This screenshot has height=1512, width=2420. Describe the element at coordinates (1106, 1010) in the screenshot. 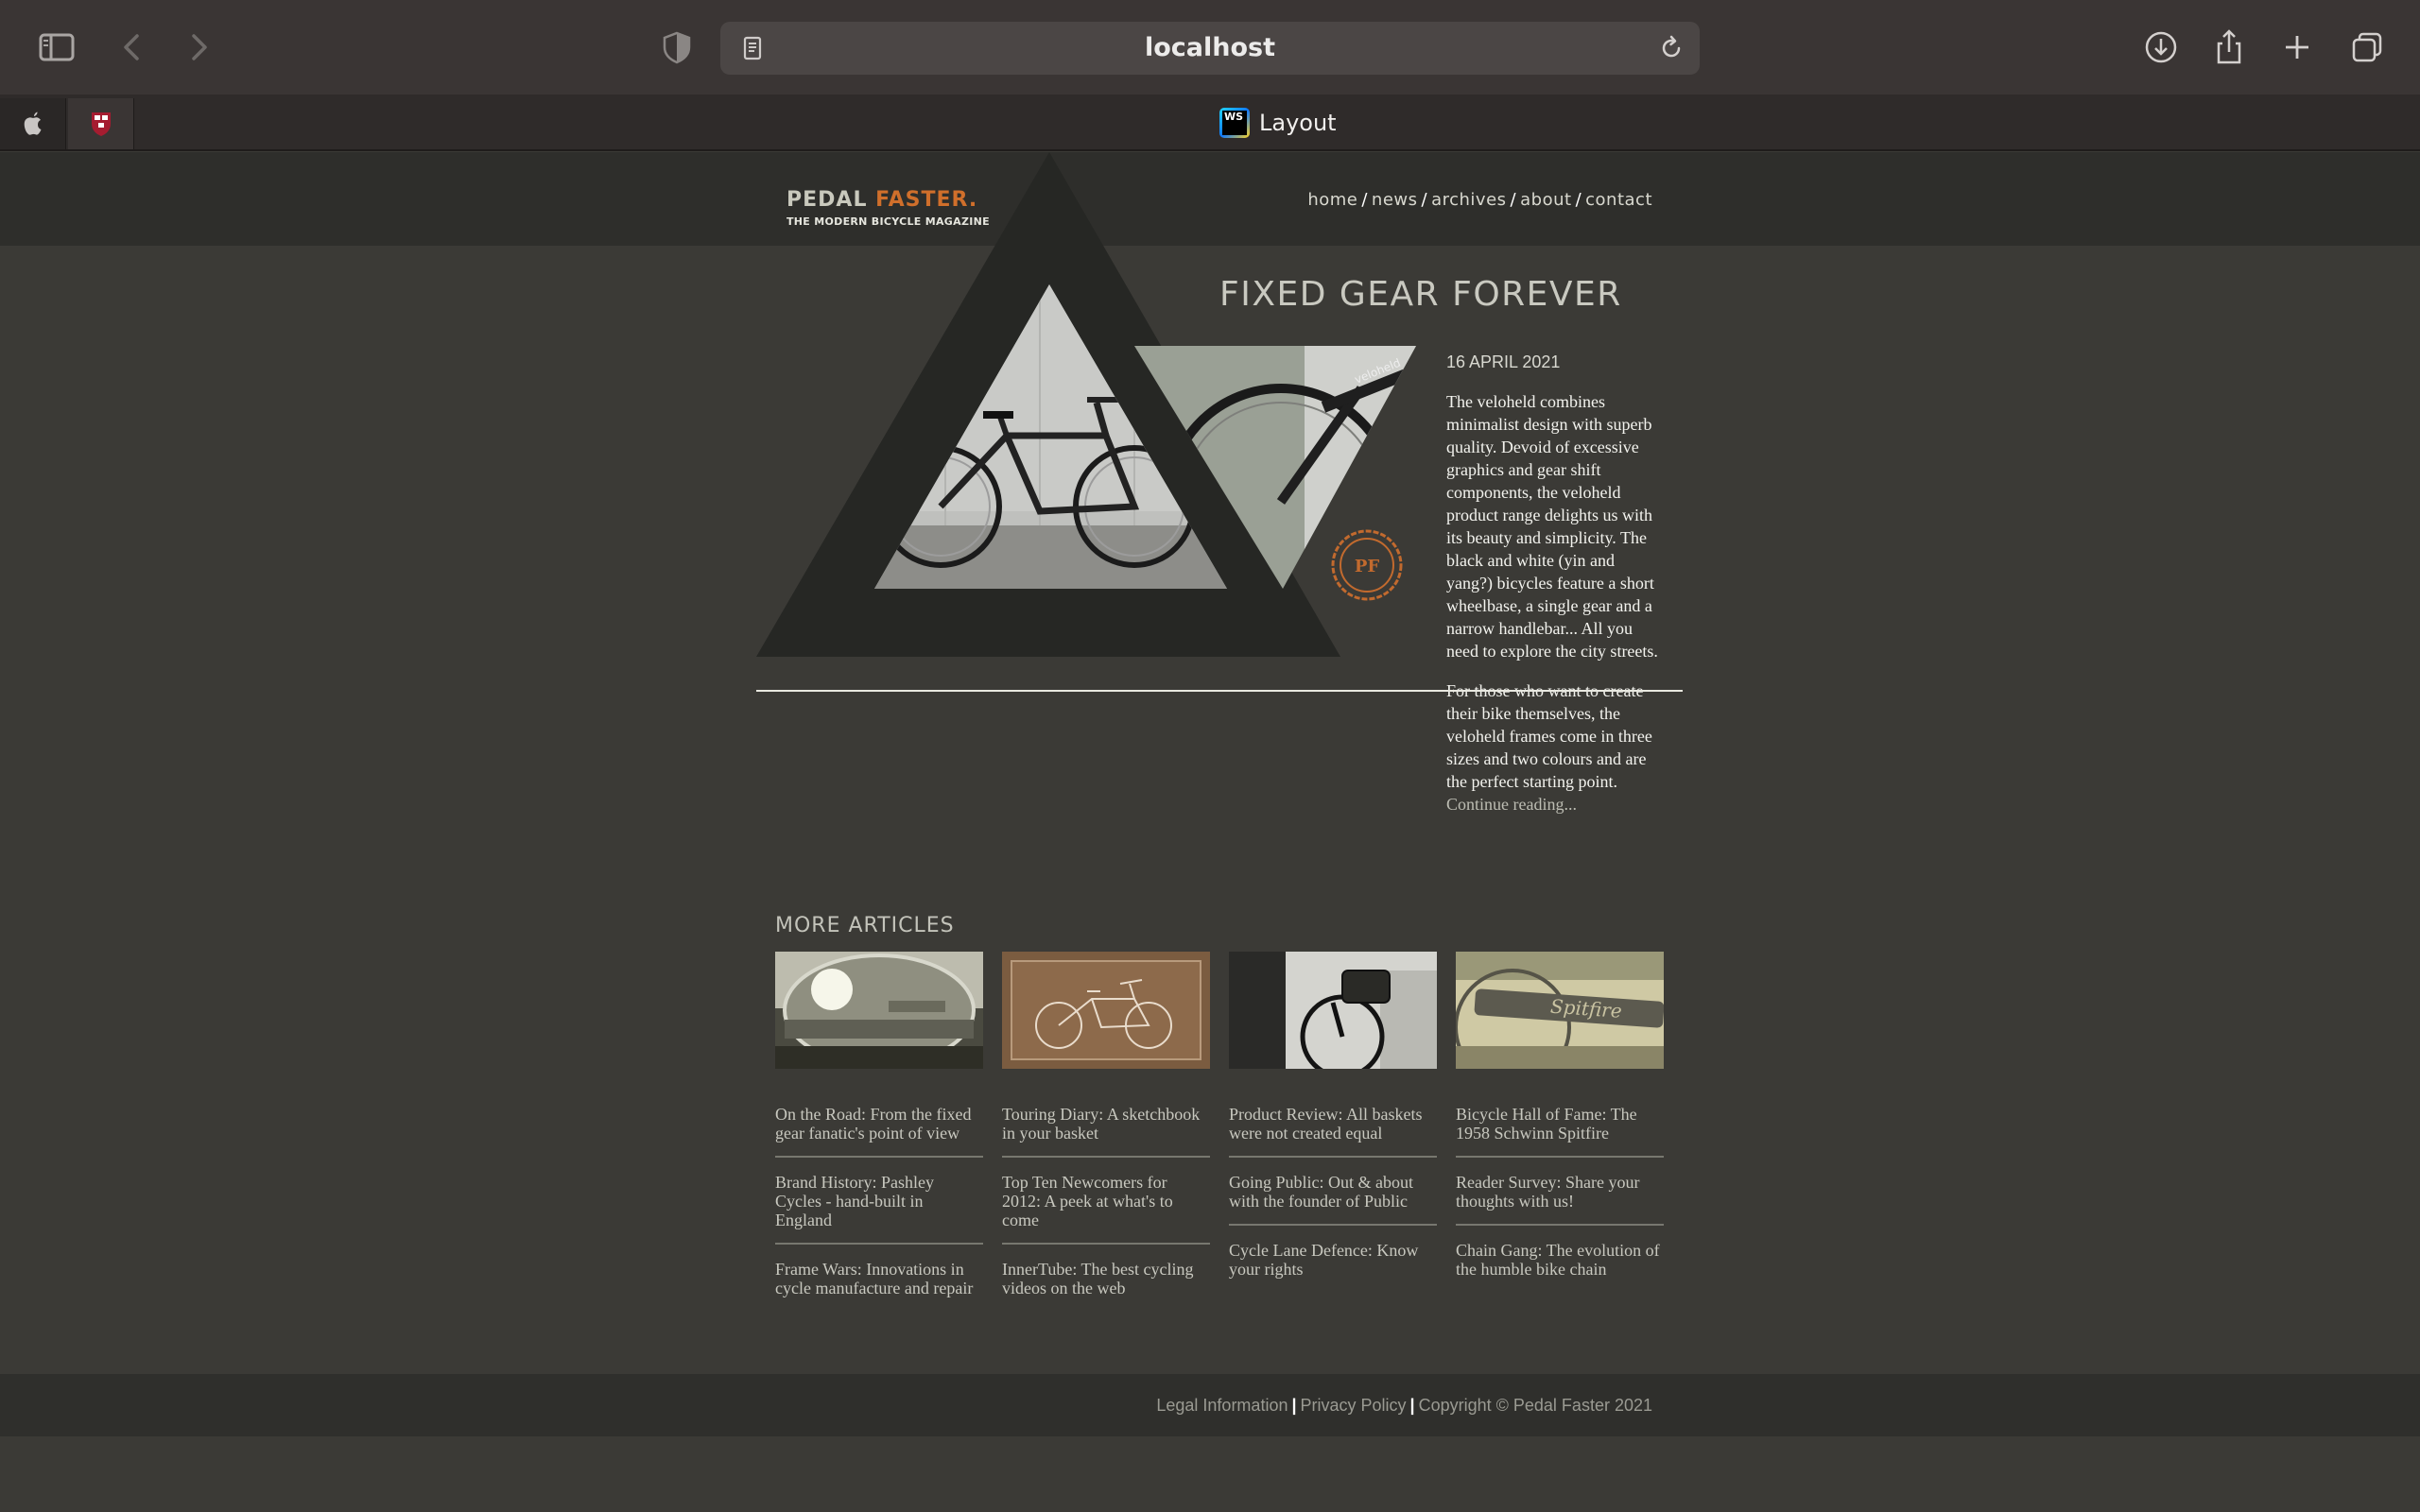

I see `thumb-bike-sketch` at that location.